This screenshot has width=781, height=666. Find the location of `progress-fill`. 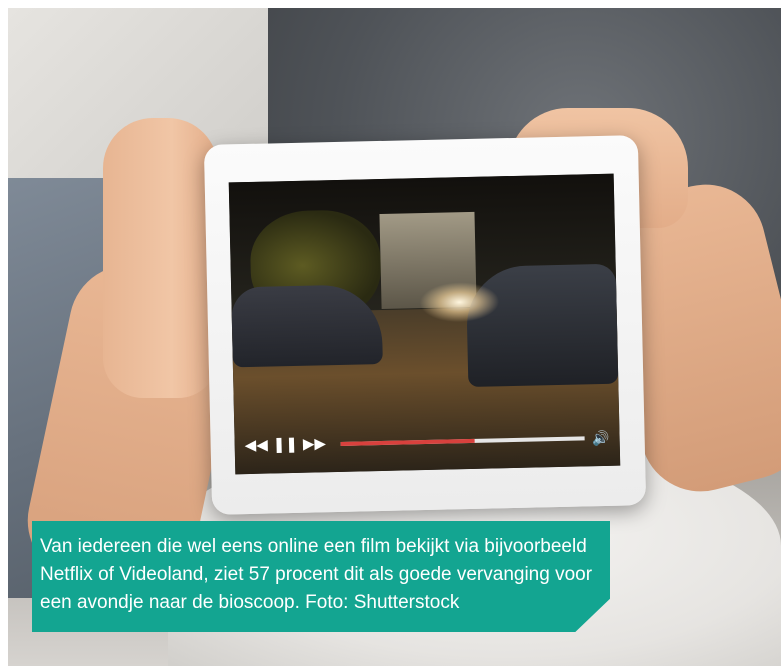

progress-fill is located at coordinates (407, 442).